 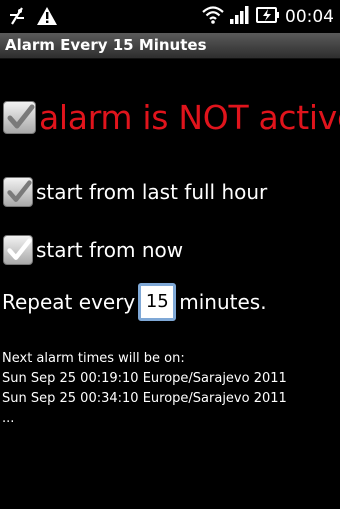 I want to click on repeat-suffix: minutes., so click(x=223, y=302).